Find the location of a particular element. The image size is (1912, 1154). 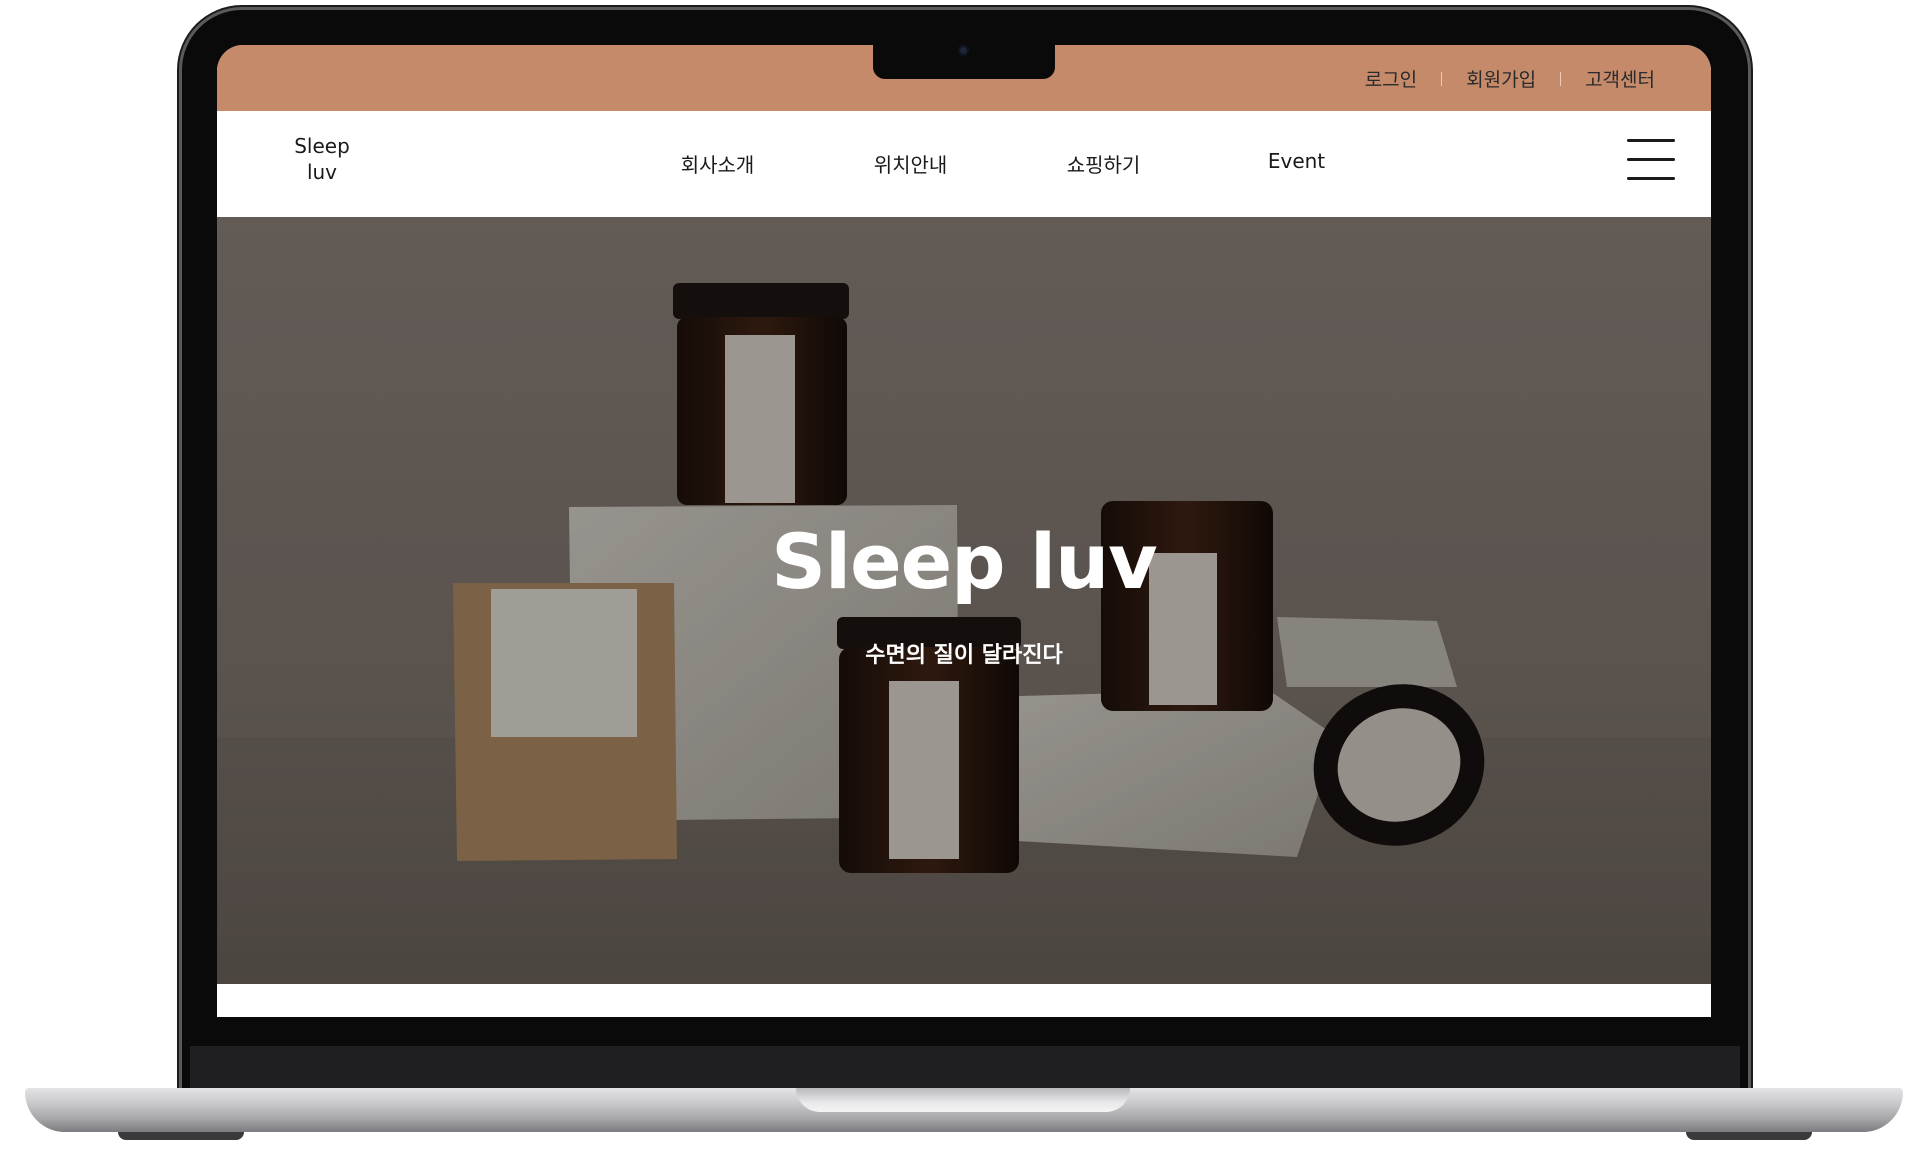

nav-item-event: Event is located at coordinates (1296, 163).